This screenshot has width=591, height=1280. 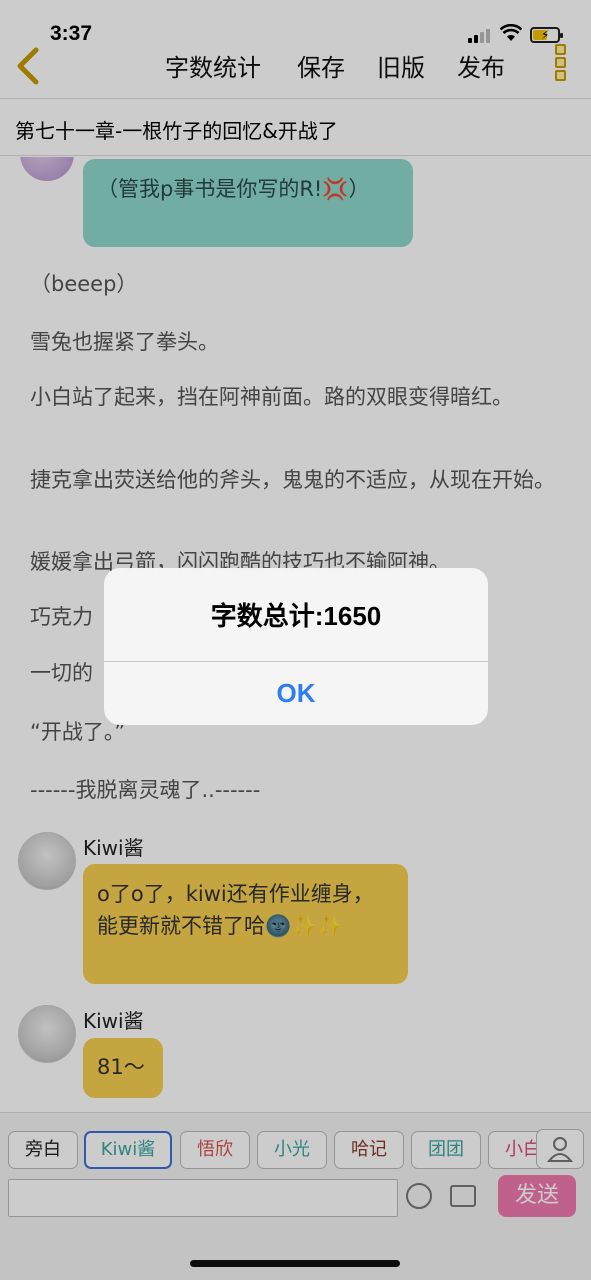 I want to click on word-count-dialog: 字数总计:1650 OK, so click(x=296, y=646).